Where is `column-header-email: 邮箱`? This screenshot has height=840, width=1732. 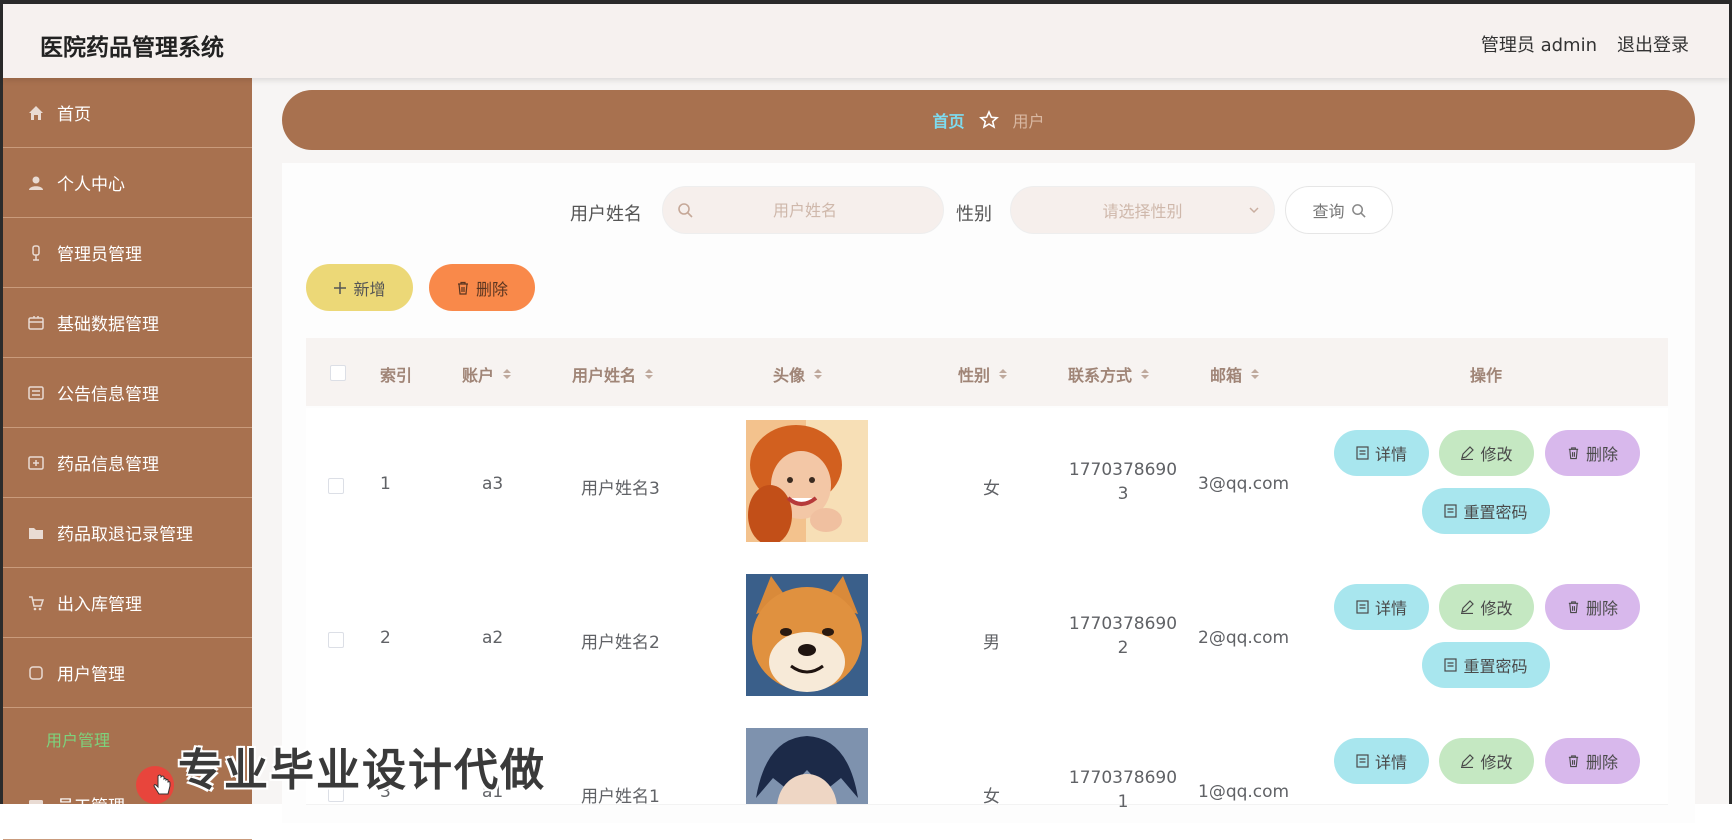
column-header-email: 邮箱 is located at coordinates (1235, 374).